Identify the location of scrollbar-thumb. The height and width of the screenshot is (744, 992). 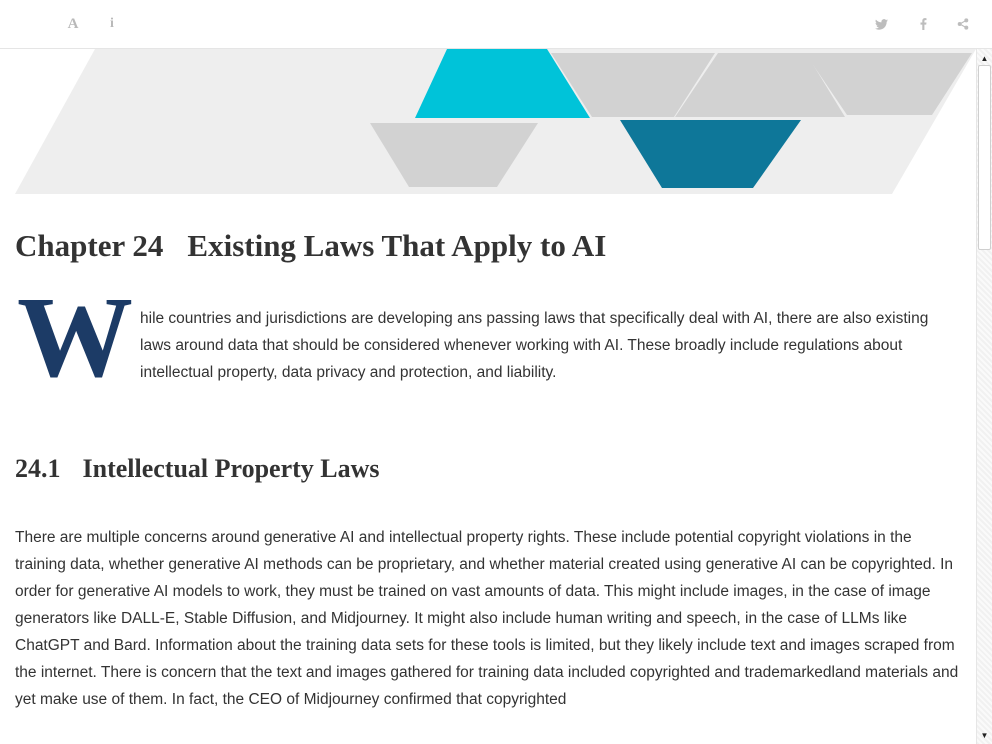
(984, 157).